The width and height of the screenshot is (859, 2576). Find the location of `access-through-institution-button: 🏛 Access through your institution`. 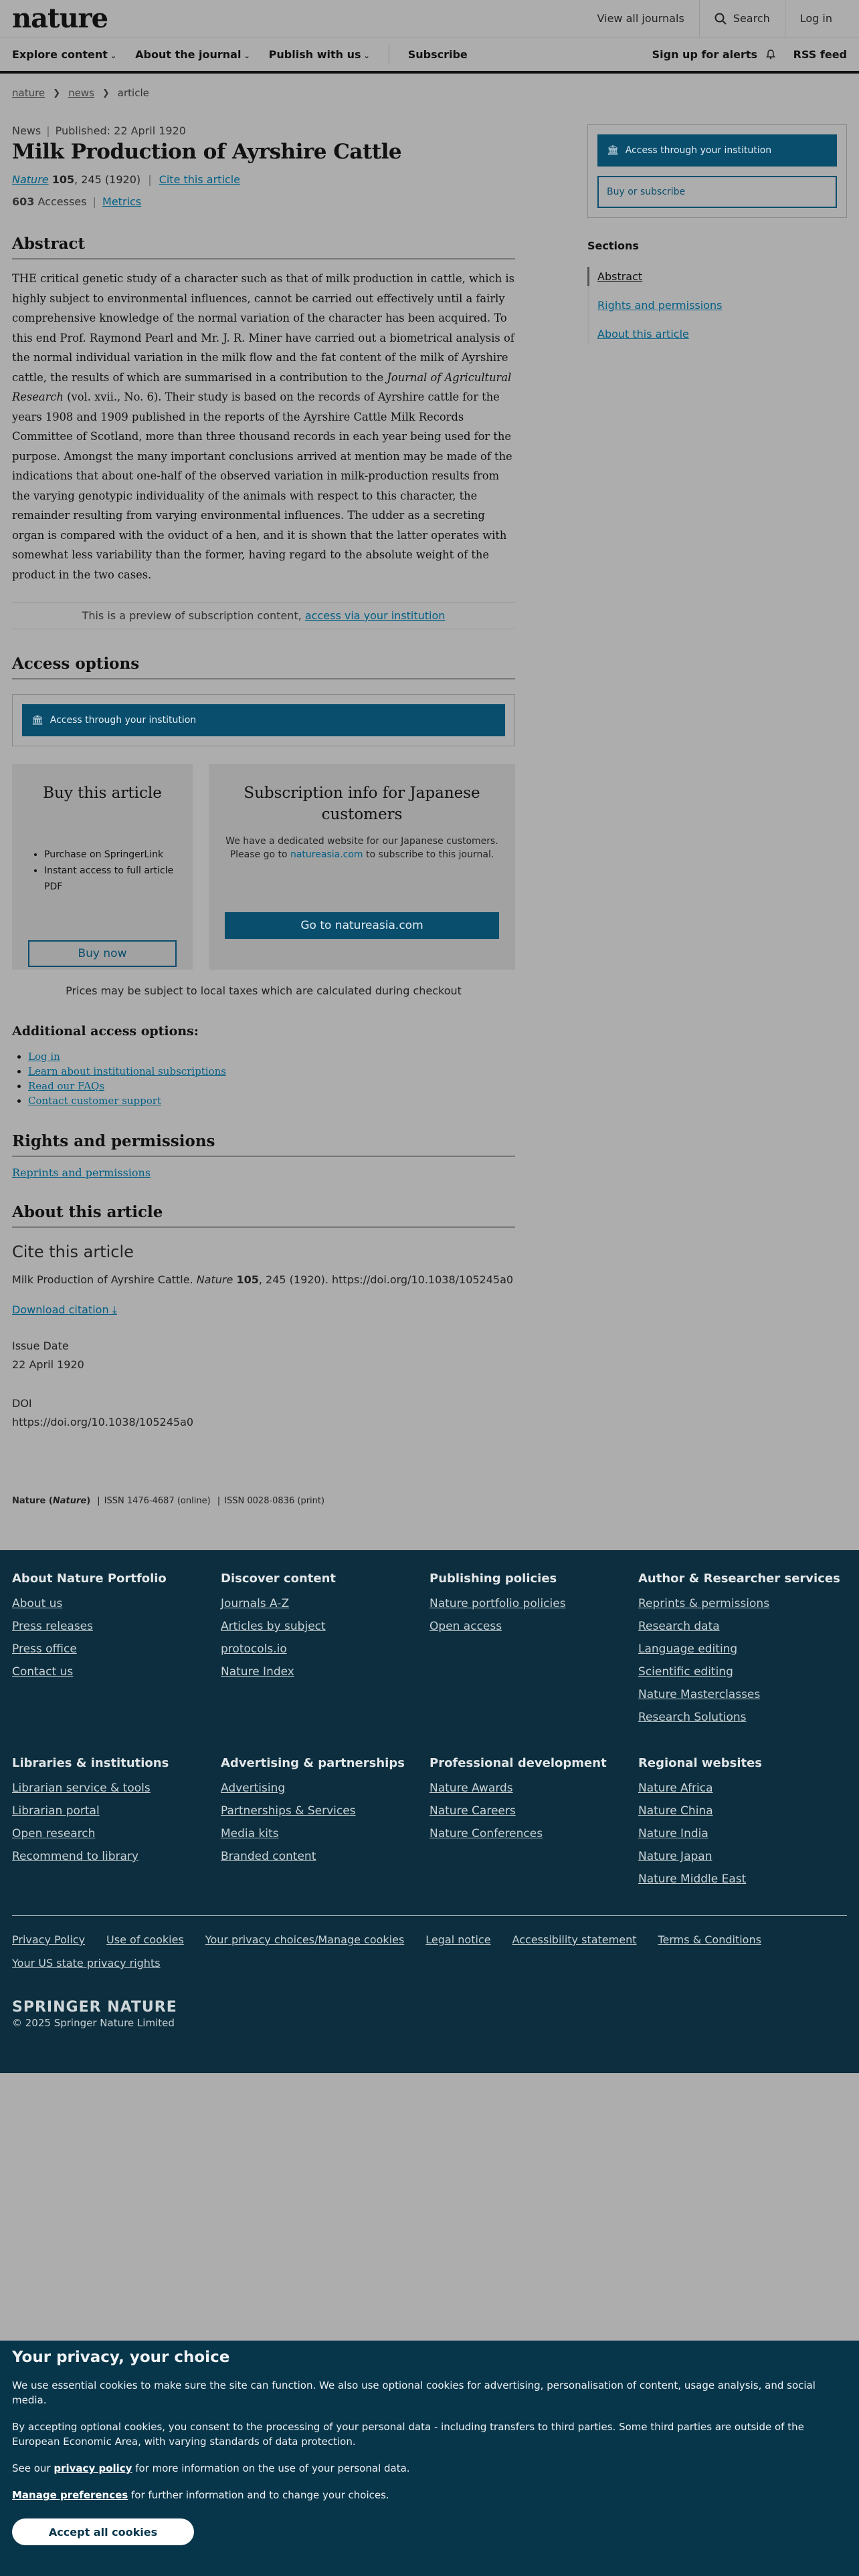

access-through-institution-button: 🏛 Access through your institution is located at coordinates (263, 720).